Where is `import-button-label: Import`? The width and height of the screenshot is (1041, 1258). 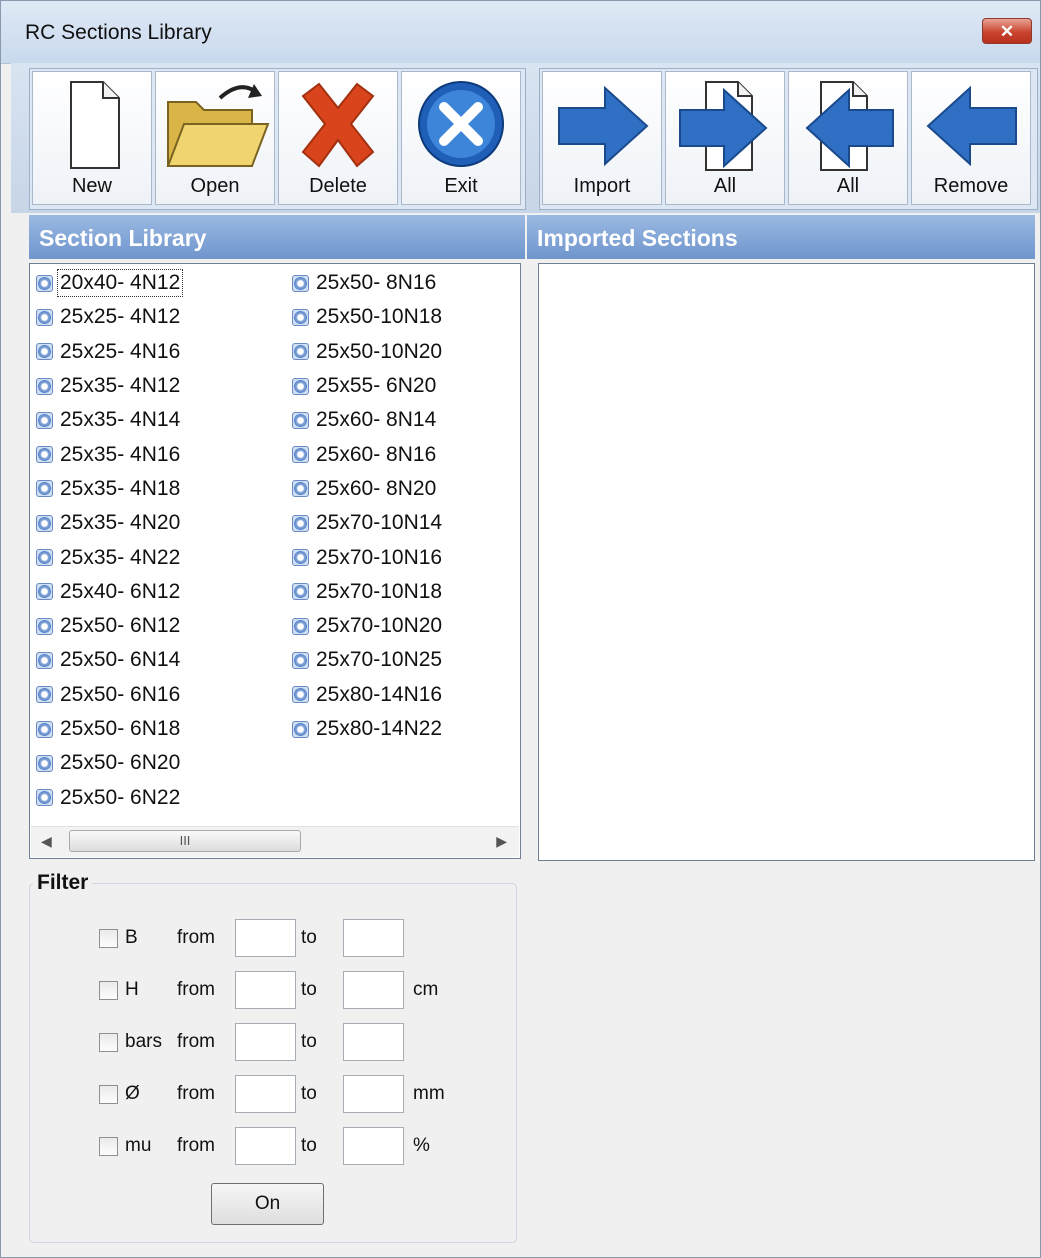 import-button-label: Import is located at coordinates (602, 186).